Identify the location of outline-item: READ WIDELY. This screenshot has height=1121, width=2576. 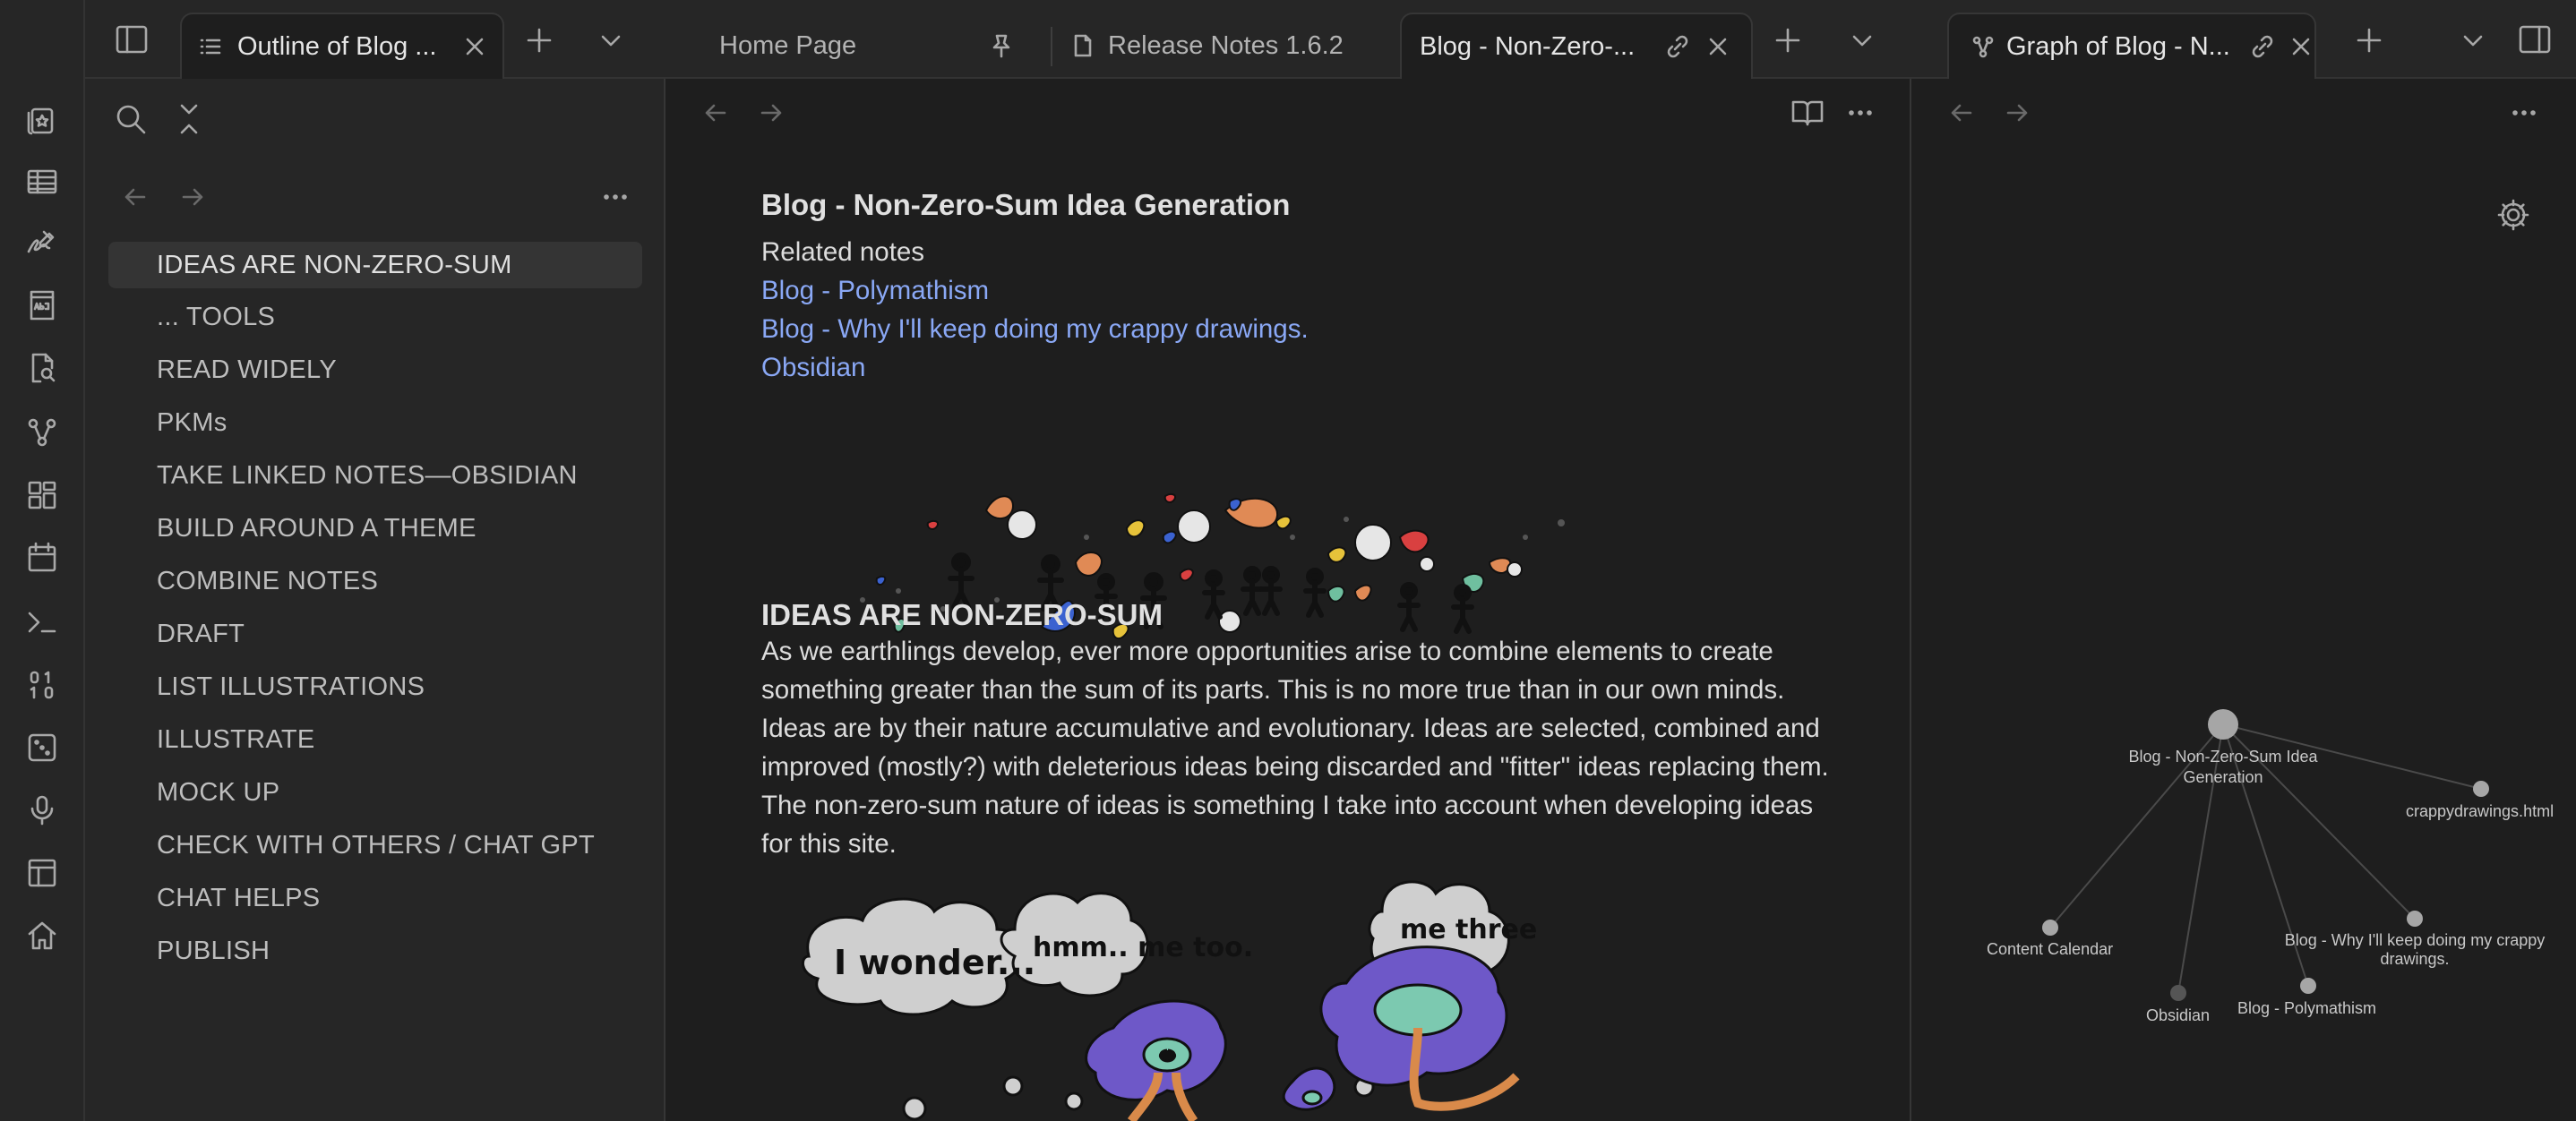
(247, 370).